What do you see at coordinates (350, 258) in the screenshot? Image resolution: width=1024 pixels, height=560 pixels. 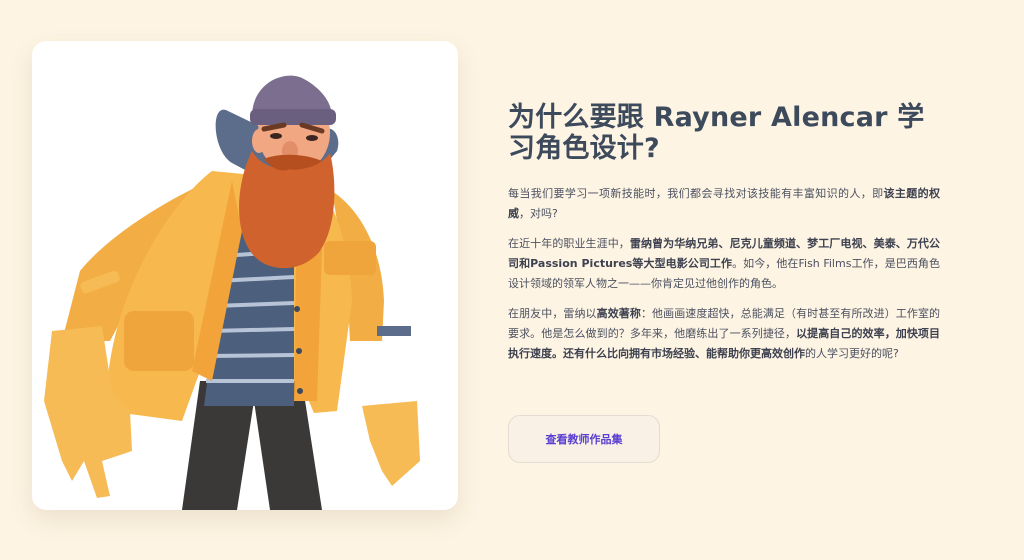 I see `character-pocket-right` at bounding box center [350, 258].